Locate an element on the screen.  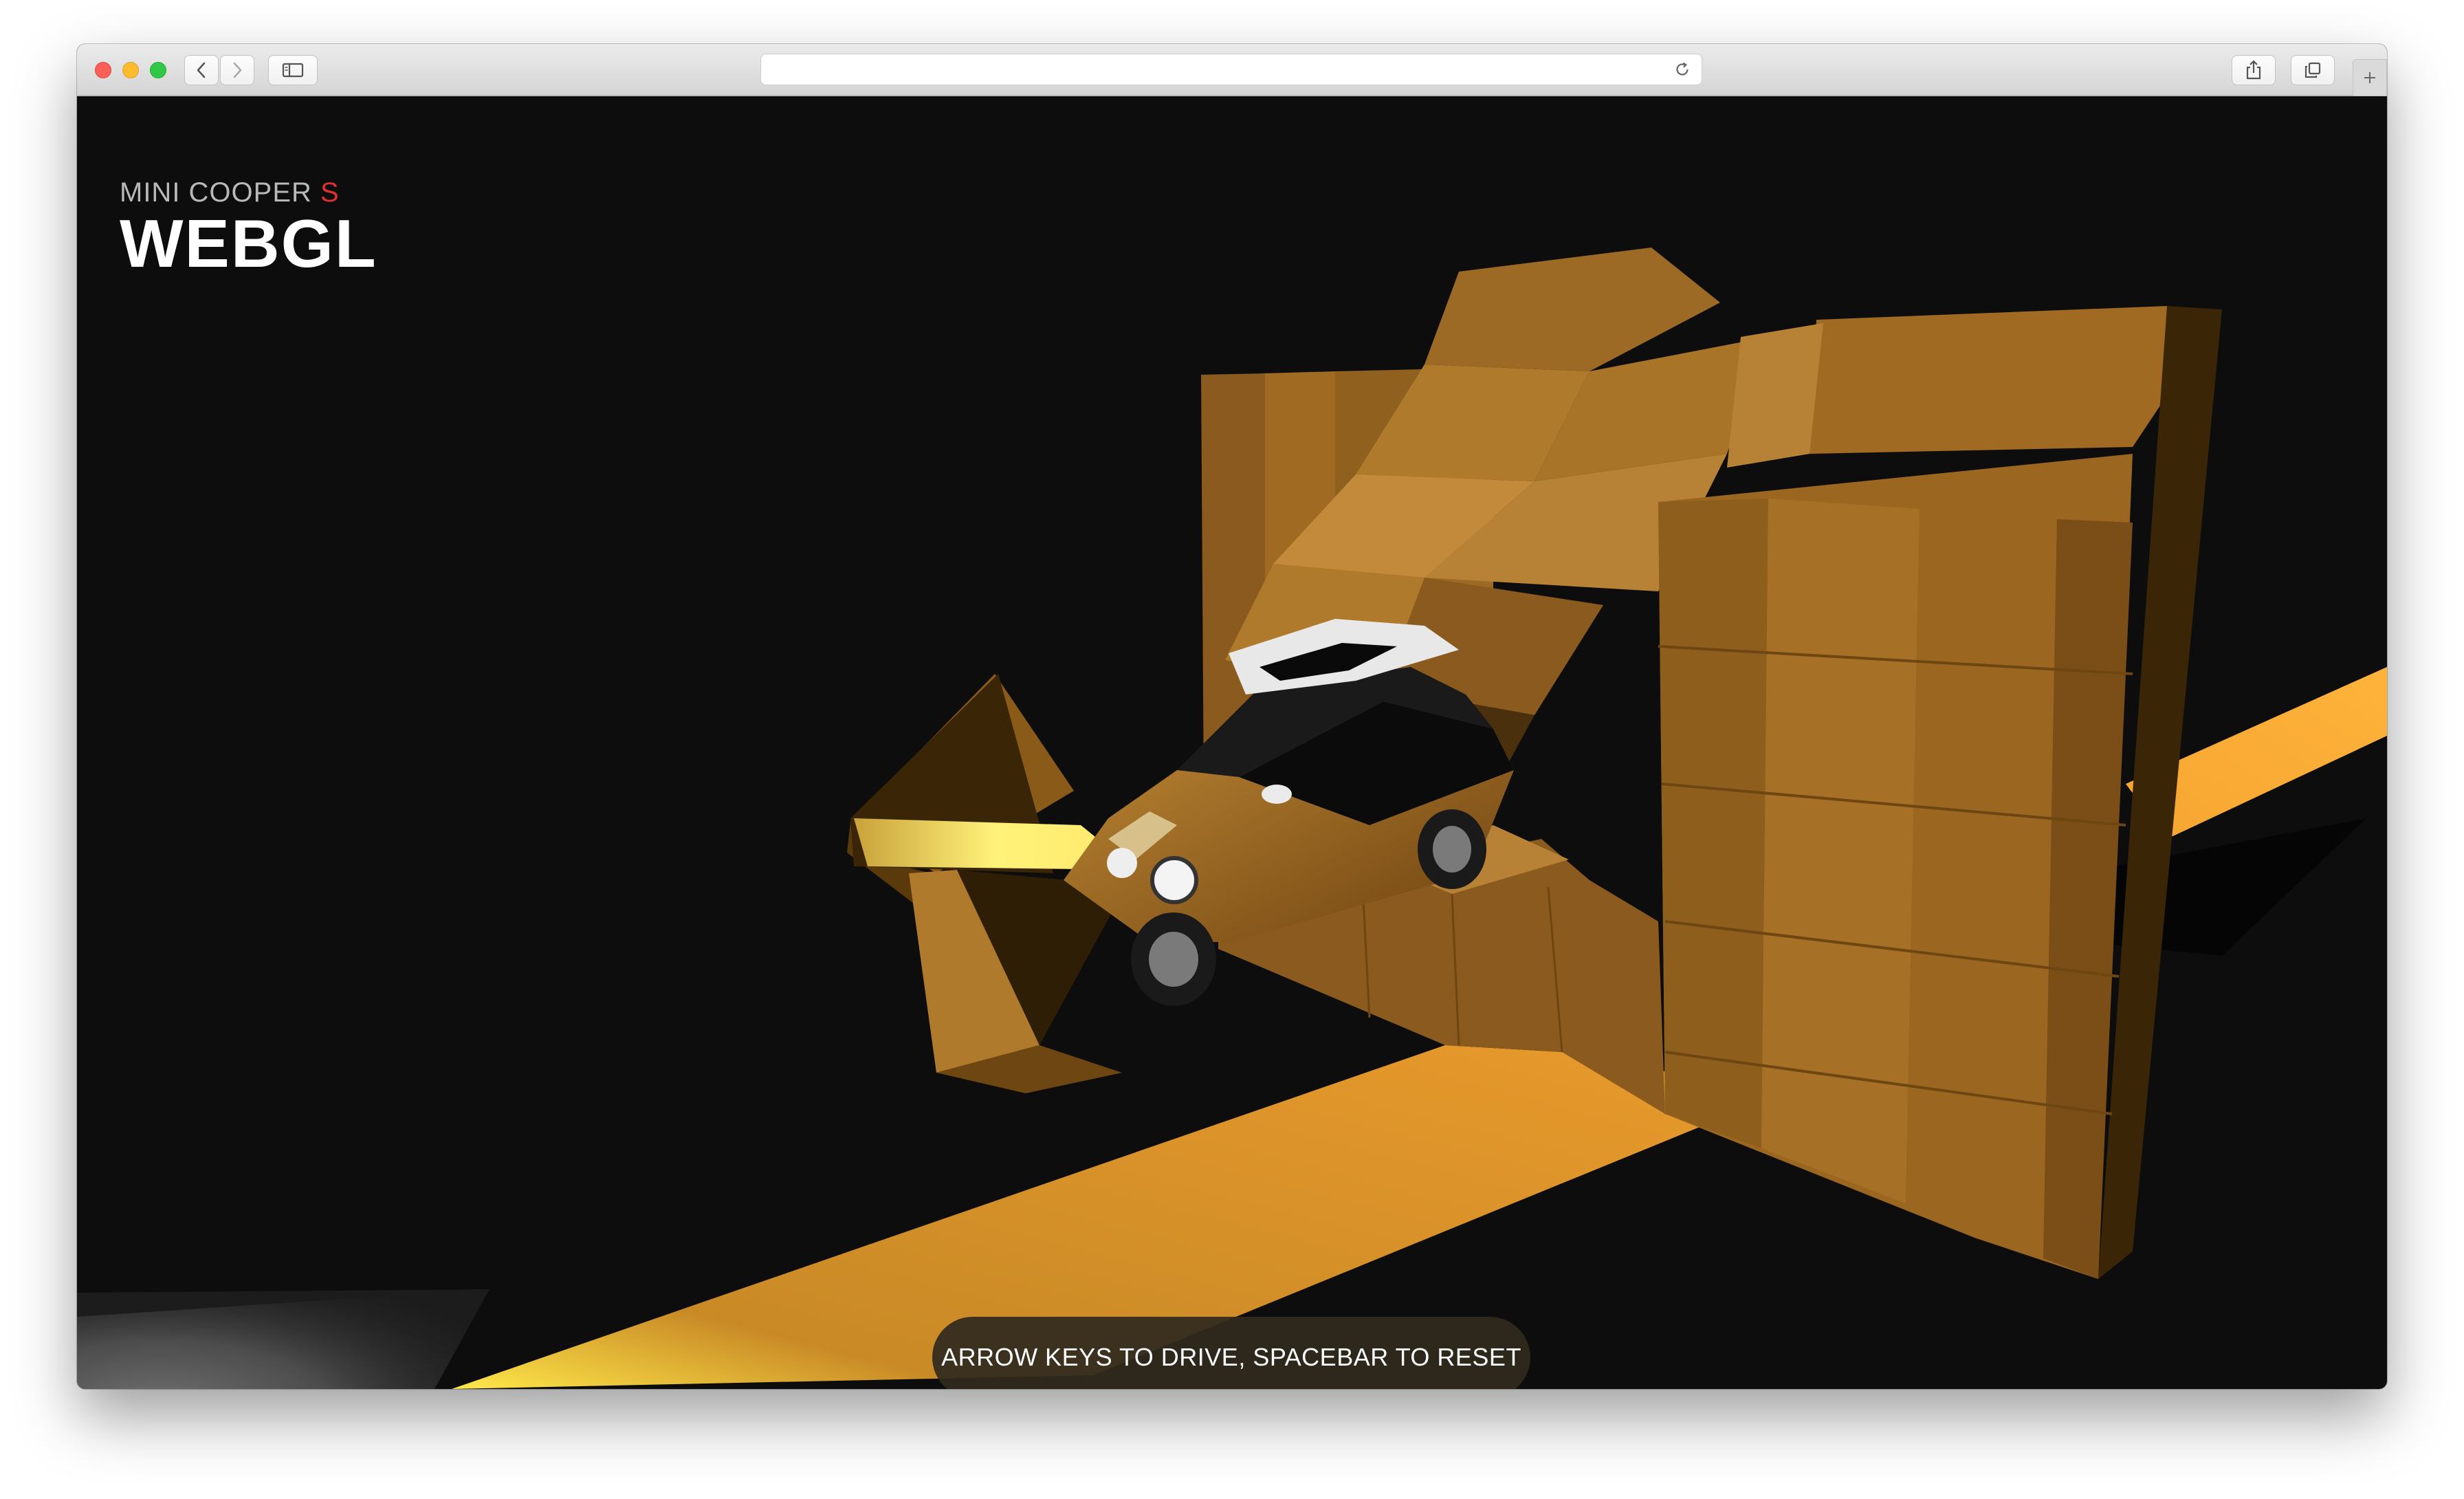
sidebar-button is located at coordinates (293, 70).